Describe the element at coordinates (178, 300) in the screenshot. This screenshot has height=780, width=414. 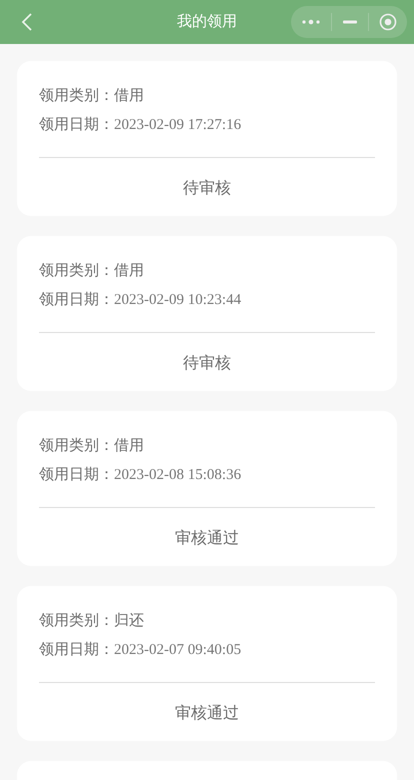
I see `field-value: 2023-02-09 10:23:44` at that location.